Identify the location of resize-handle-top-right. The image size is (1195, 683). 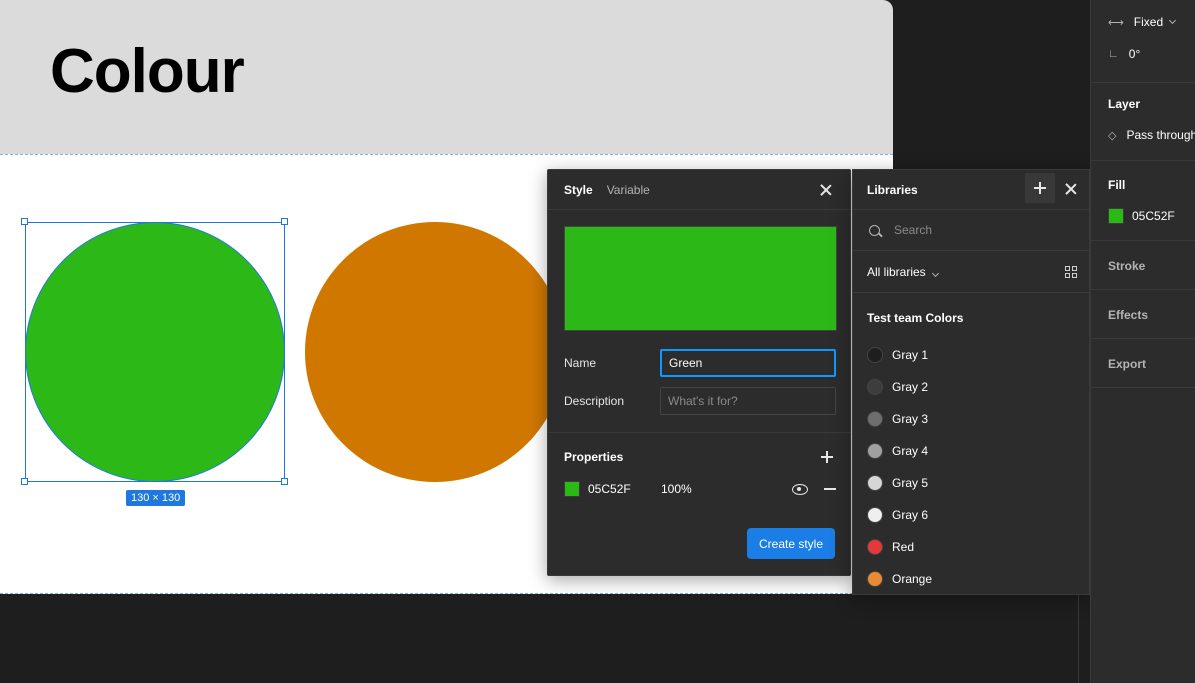
(284, 221).